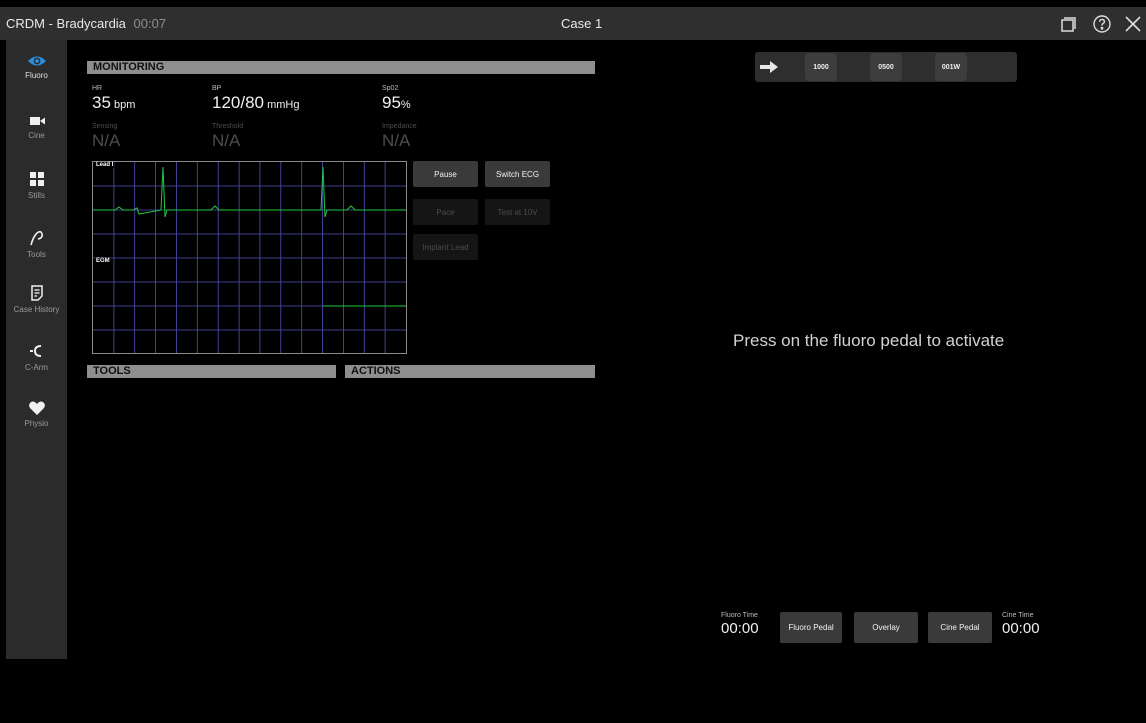  What do you see at coordinates (445, 247) in the screenshot?
I see `implant-lead-button: Implant Lead` at bounding box center [445, 247].